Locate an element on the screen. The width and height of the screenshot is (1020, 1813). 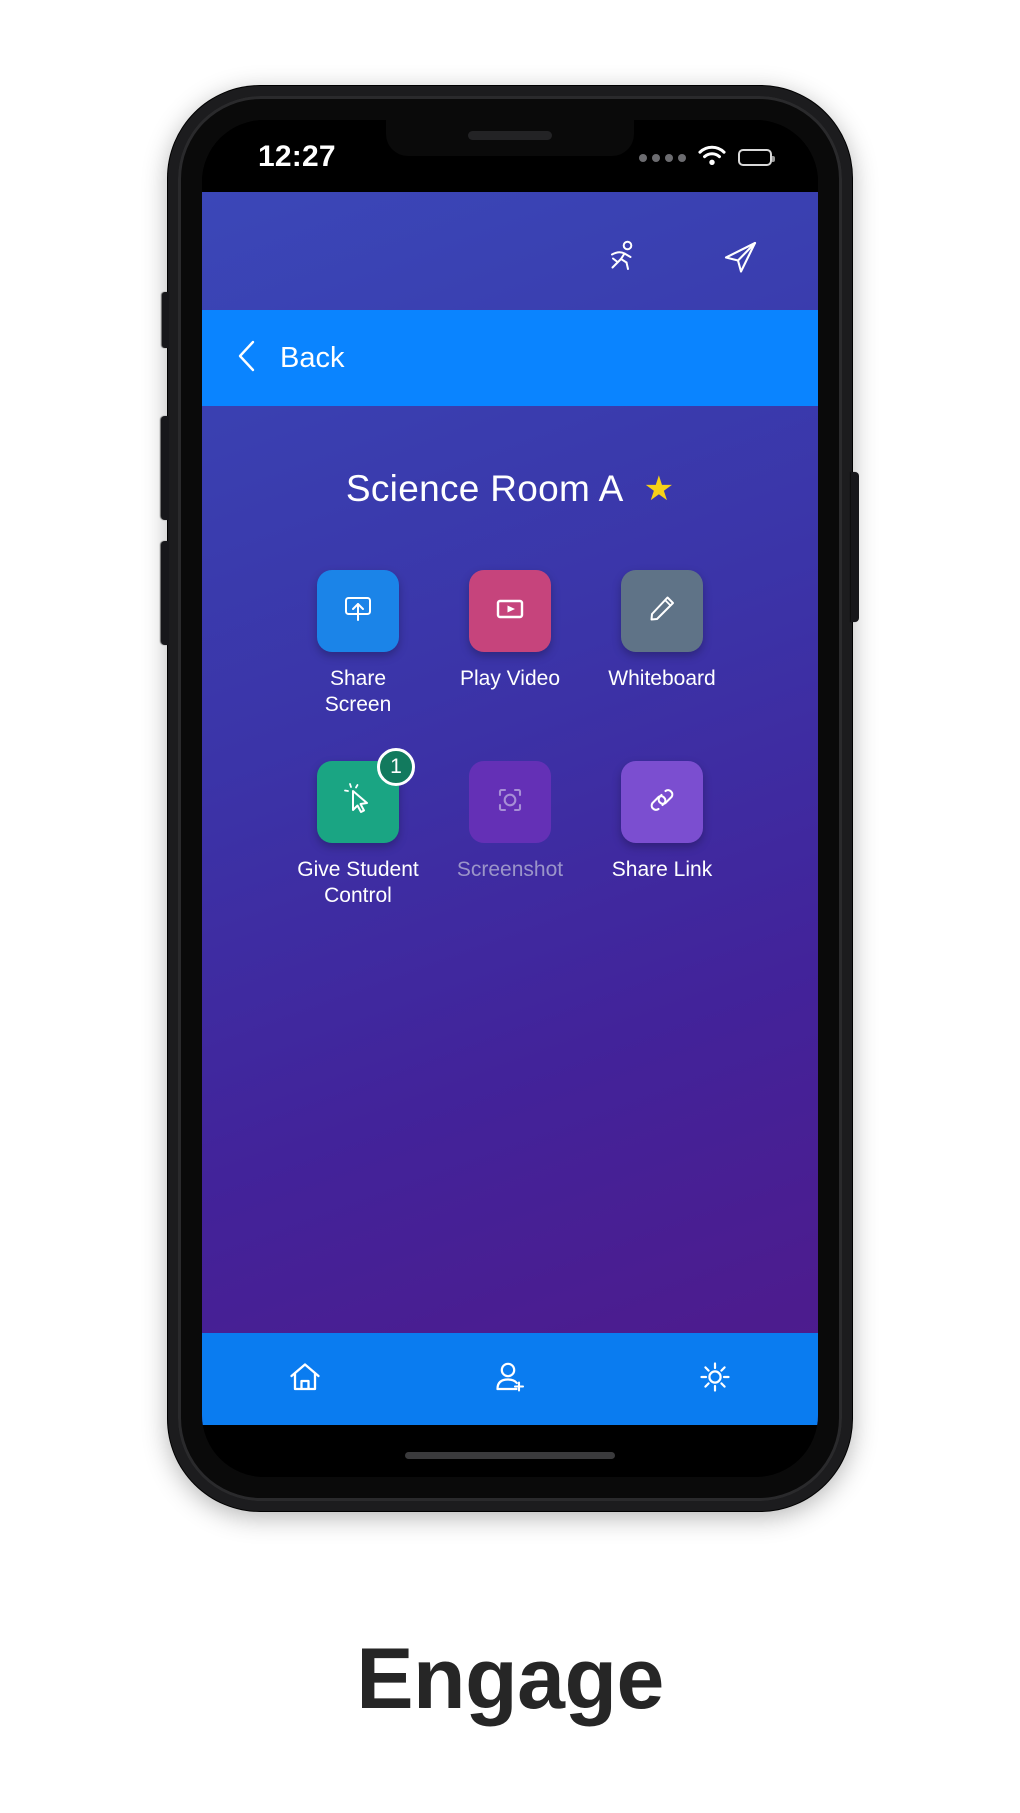
pencil-icon is located at coordinates (662, 611).